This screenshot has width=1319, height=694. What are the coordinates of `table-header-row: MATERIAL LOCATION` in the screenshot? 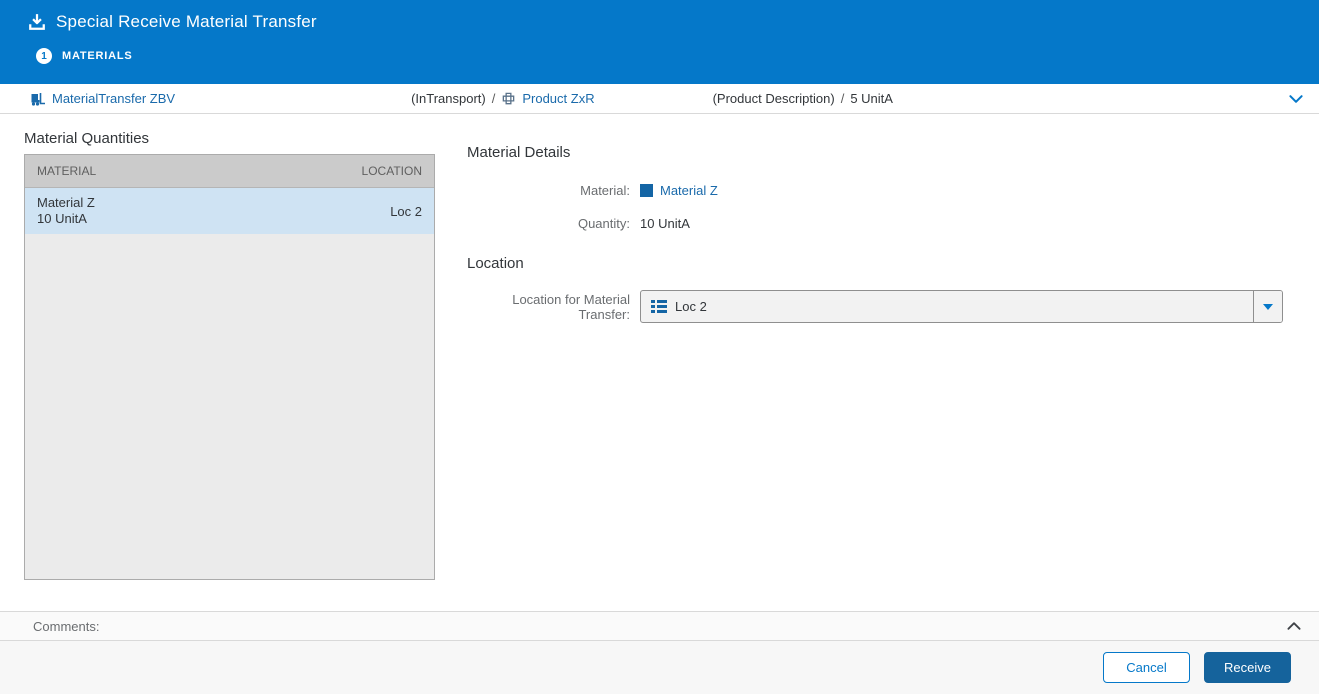 It's located at (229, 171).